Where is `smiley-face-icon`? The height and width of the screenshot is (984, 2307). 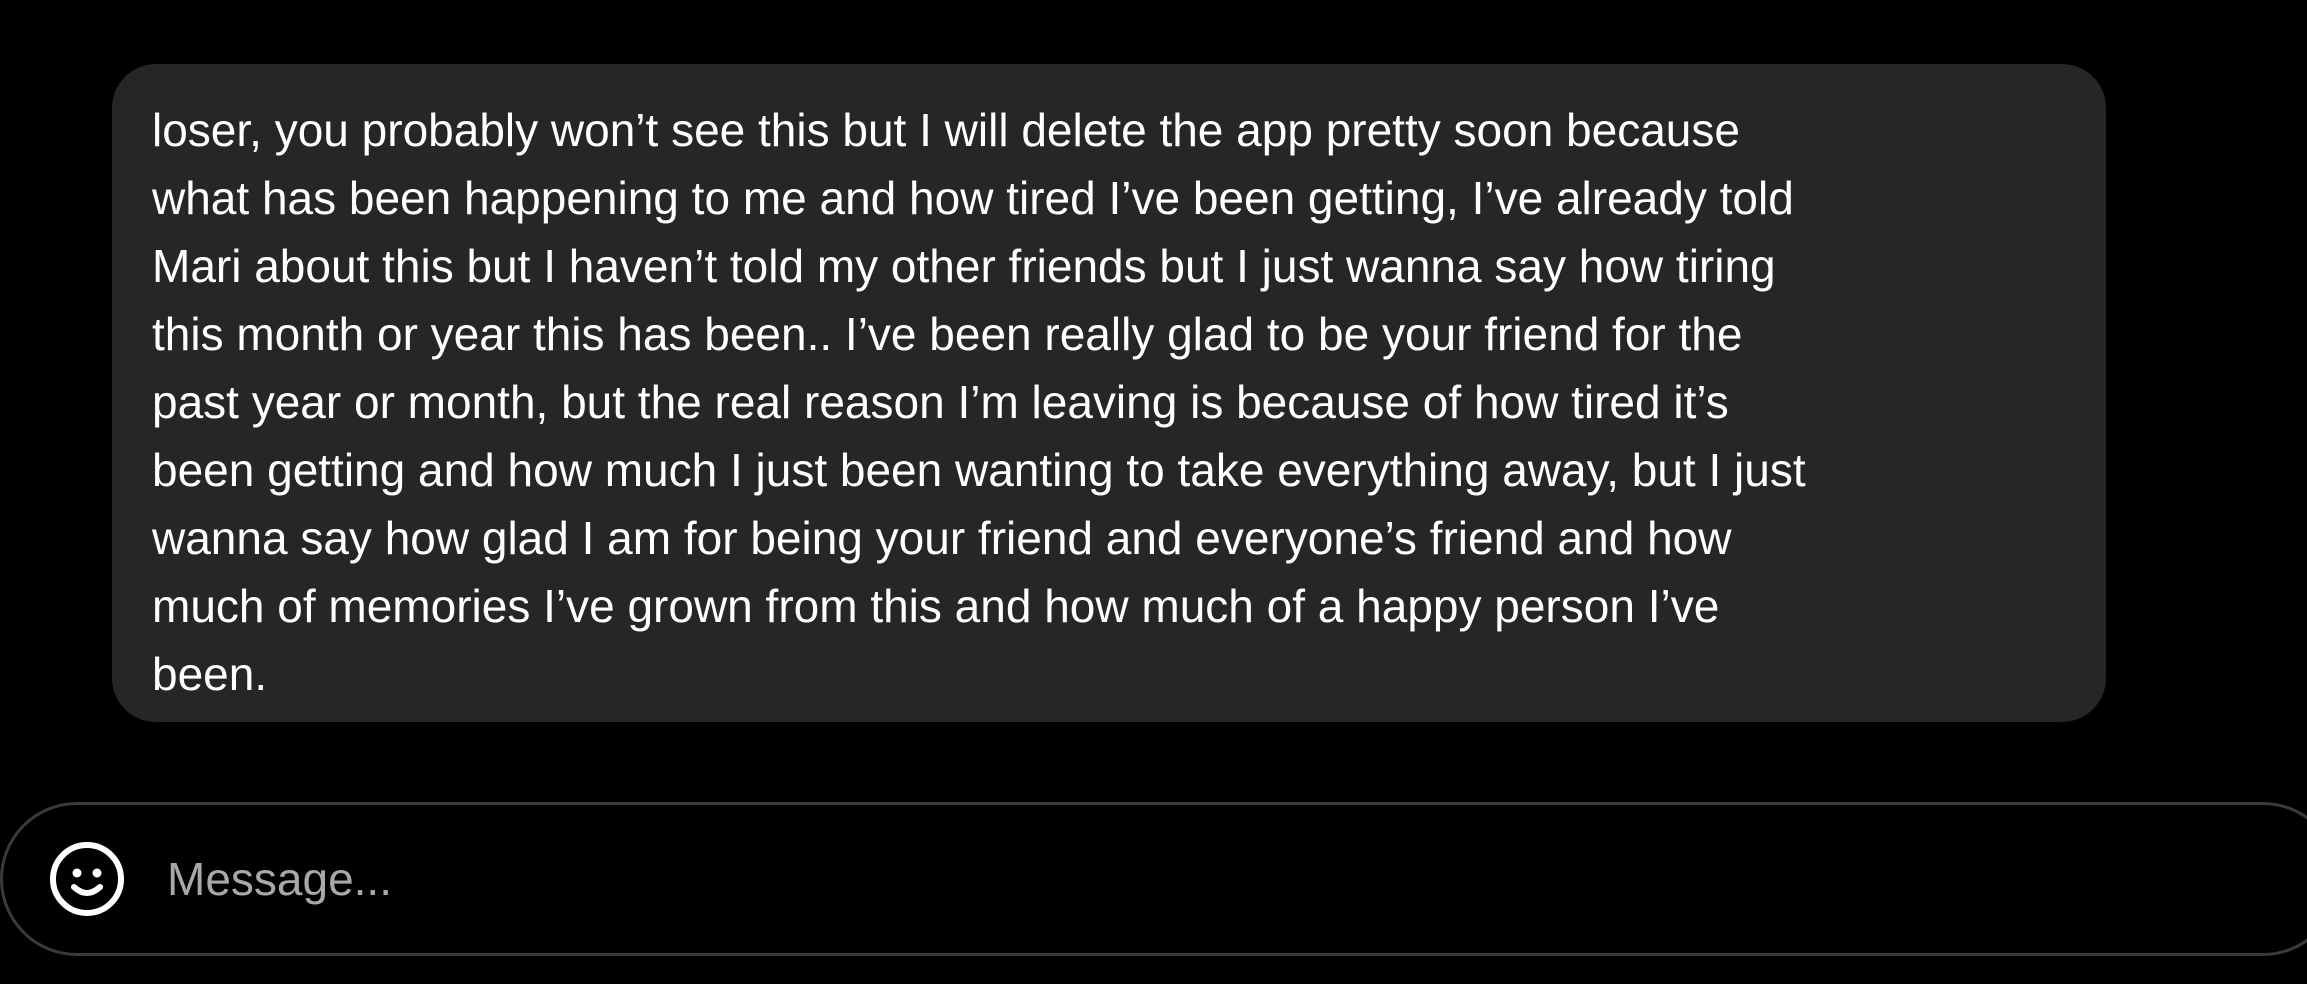 smiley-face-icon is located at coordinates (87, 879).